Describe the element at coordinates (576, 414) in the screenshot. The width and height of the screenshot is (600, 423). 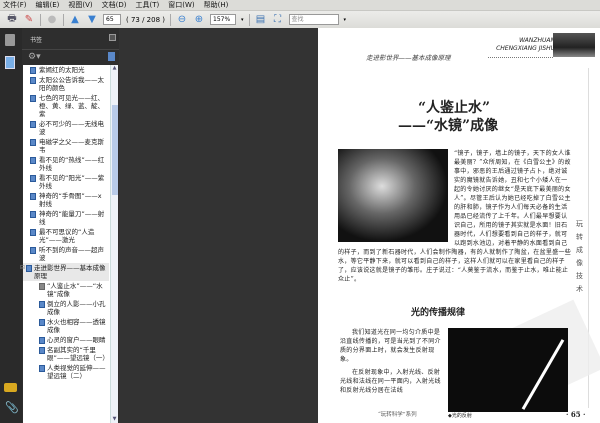
I see `page-number: · 65 ·` at that location.